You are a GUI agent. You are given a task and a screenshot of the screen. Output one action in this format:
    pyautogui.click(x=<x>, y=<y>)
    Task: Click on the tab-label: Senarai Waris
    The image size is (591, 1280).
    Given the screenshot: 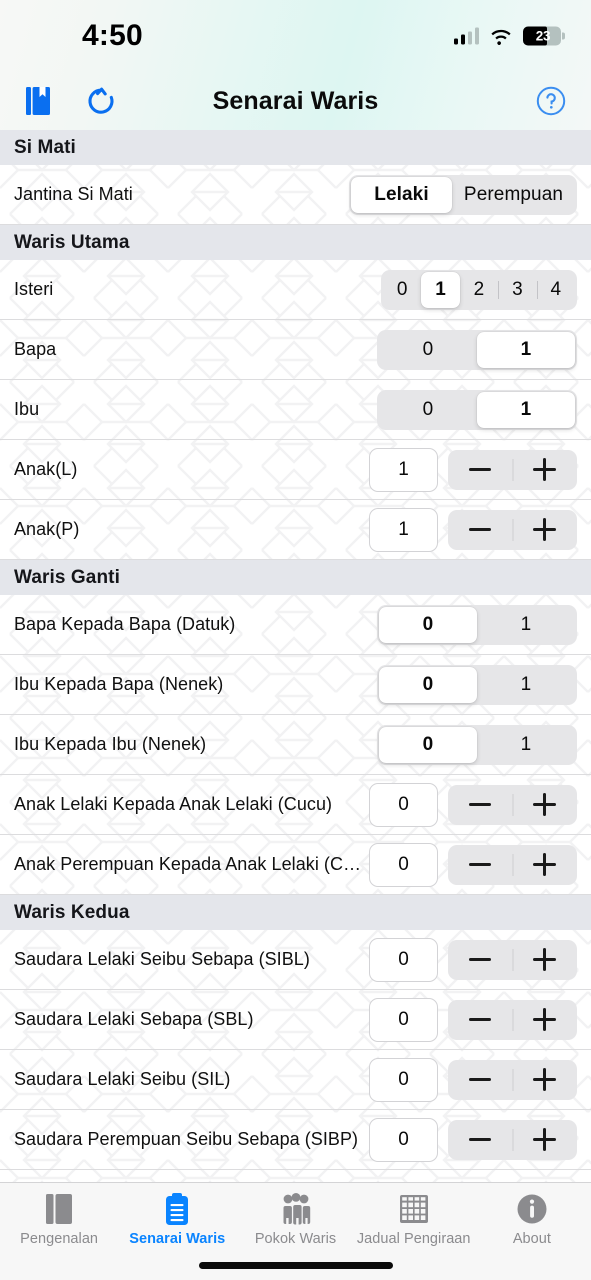 What is the action you would take?
    pyautogui.click(x=177, y=1239)
    